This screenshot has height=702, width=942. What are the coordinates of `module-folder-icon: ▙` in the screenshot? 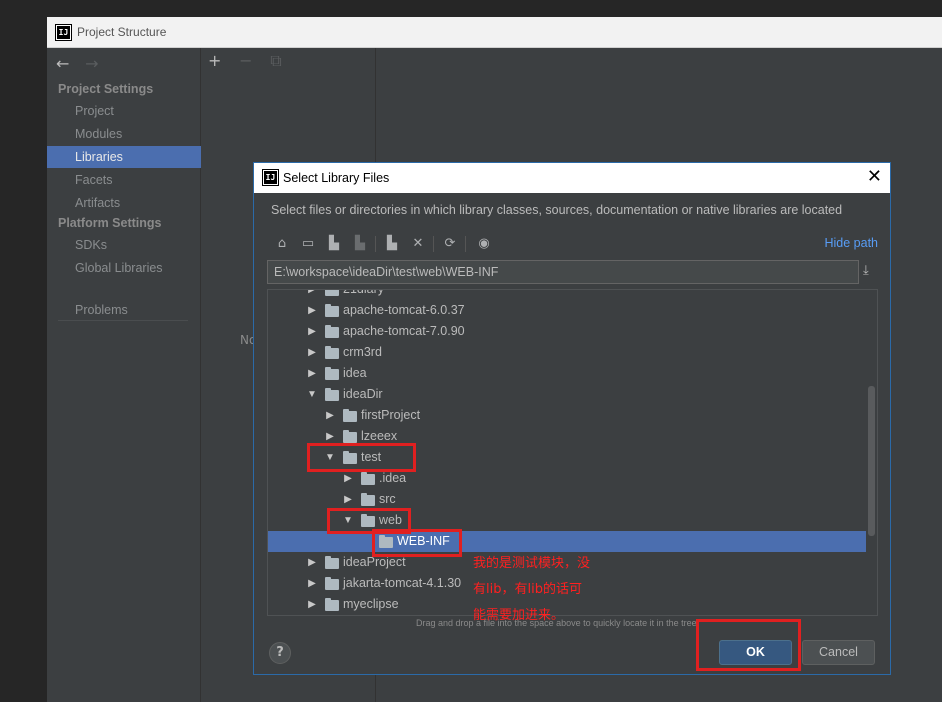 It's located at (360, 244).